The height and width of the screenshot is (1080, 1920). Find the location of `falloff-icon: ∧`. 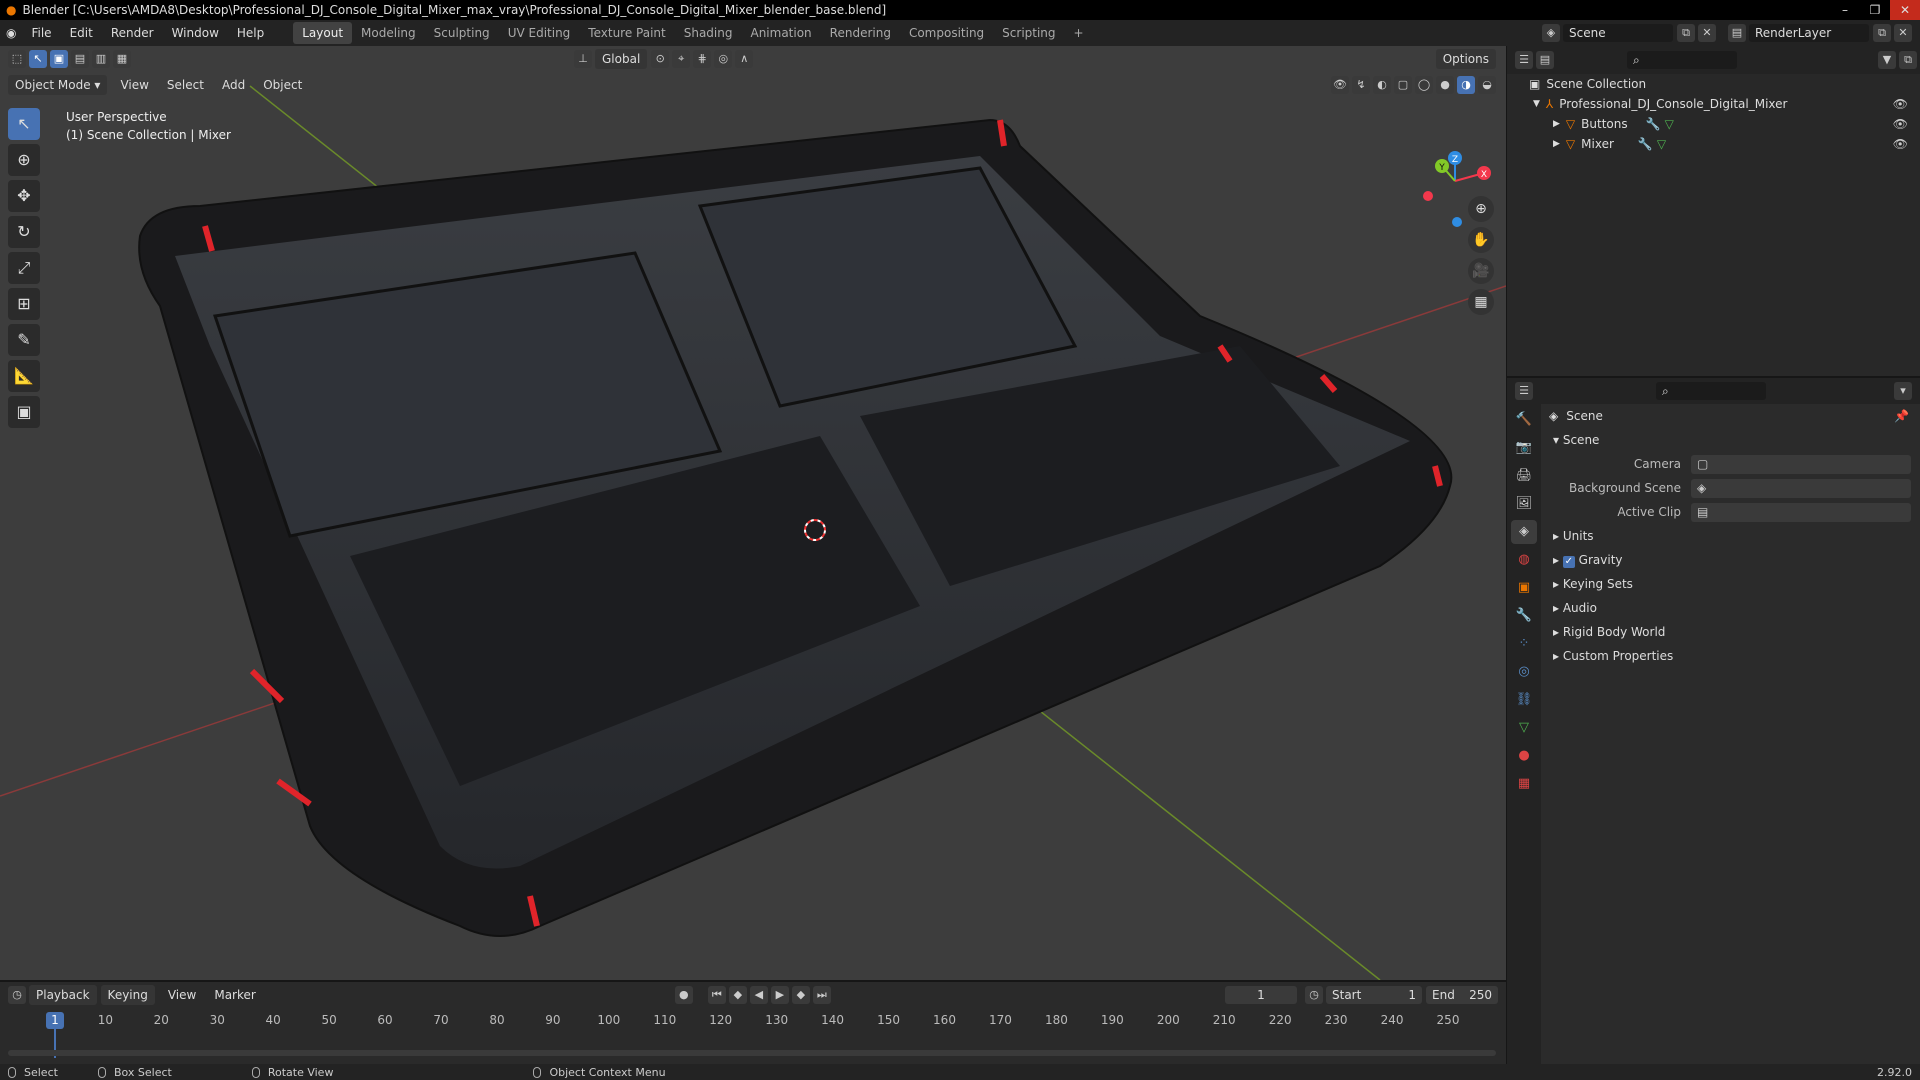

falloff-icon: ∧ is located at coordinates (744, 59).